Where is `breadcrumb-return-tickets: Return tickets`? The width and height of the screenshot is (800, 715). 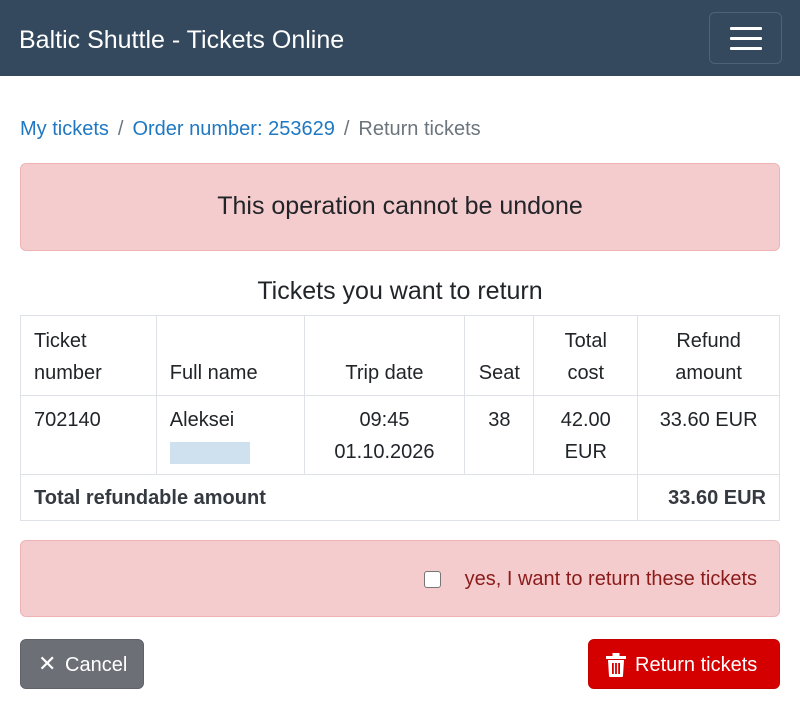
breadcrumb-return-tickets: Return tickets is located at coordinates (419, 129).